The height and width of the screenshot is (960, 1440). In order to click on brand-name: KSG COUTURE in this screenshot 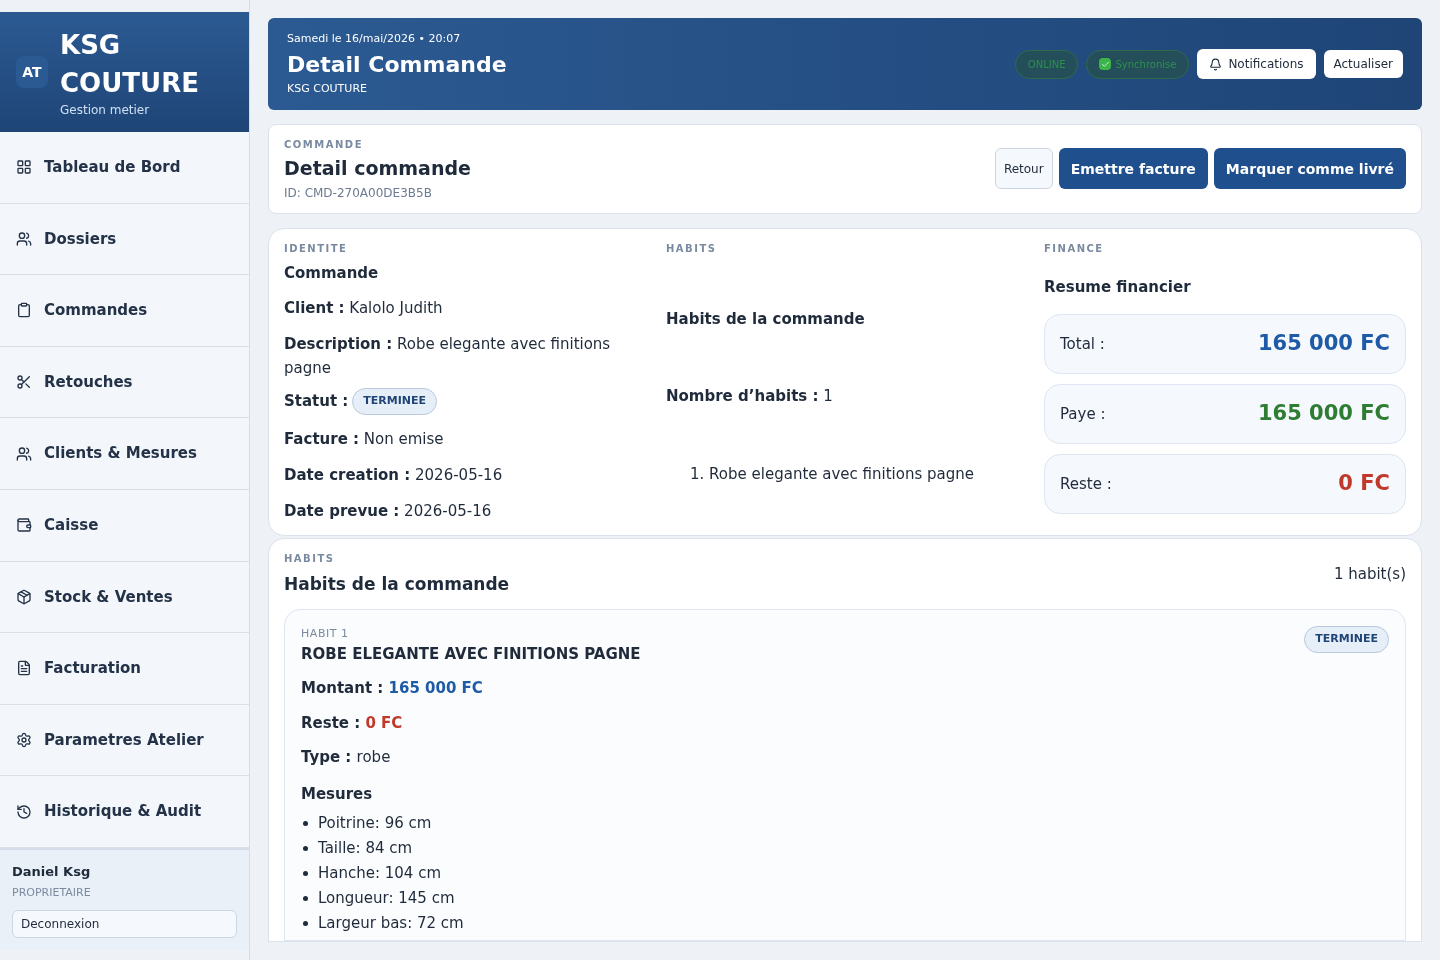, I will do `click(130, 64)`.